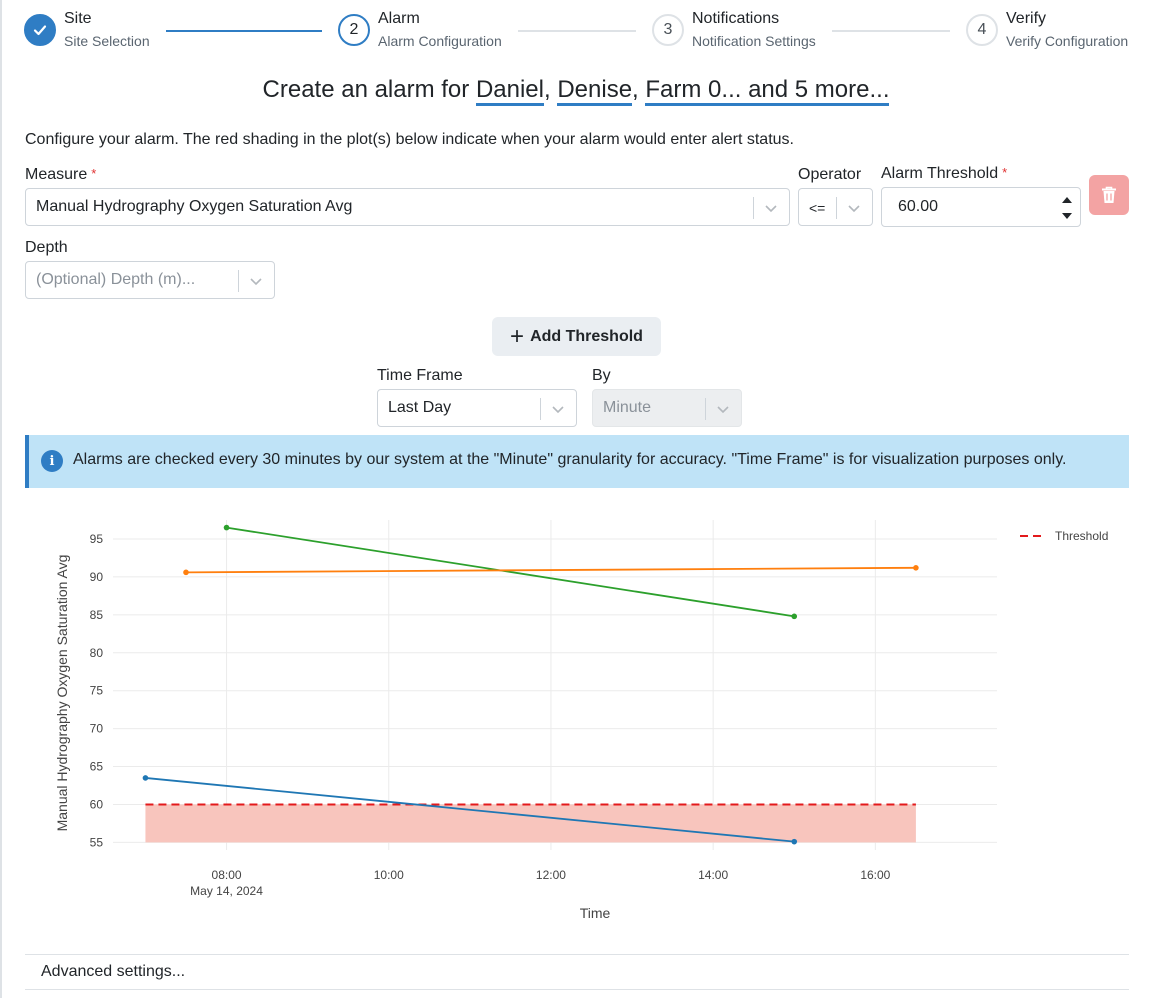 This screenshot has height=998, width=1152. I want to click on measure-label: Measure *, so click(60, 175).